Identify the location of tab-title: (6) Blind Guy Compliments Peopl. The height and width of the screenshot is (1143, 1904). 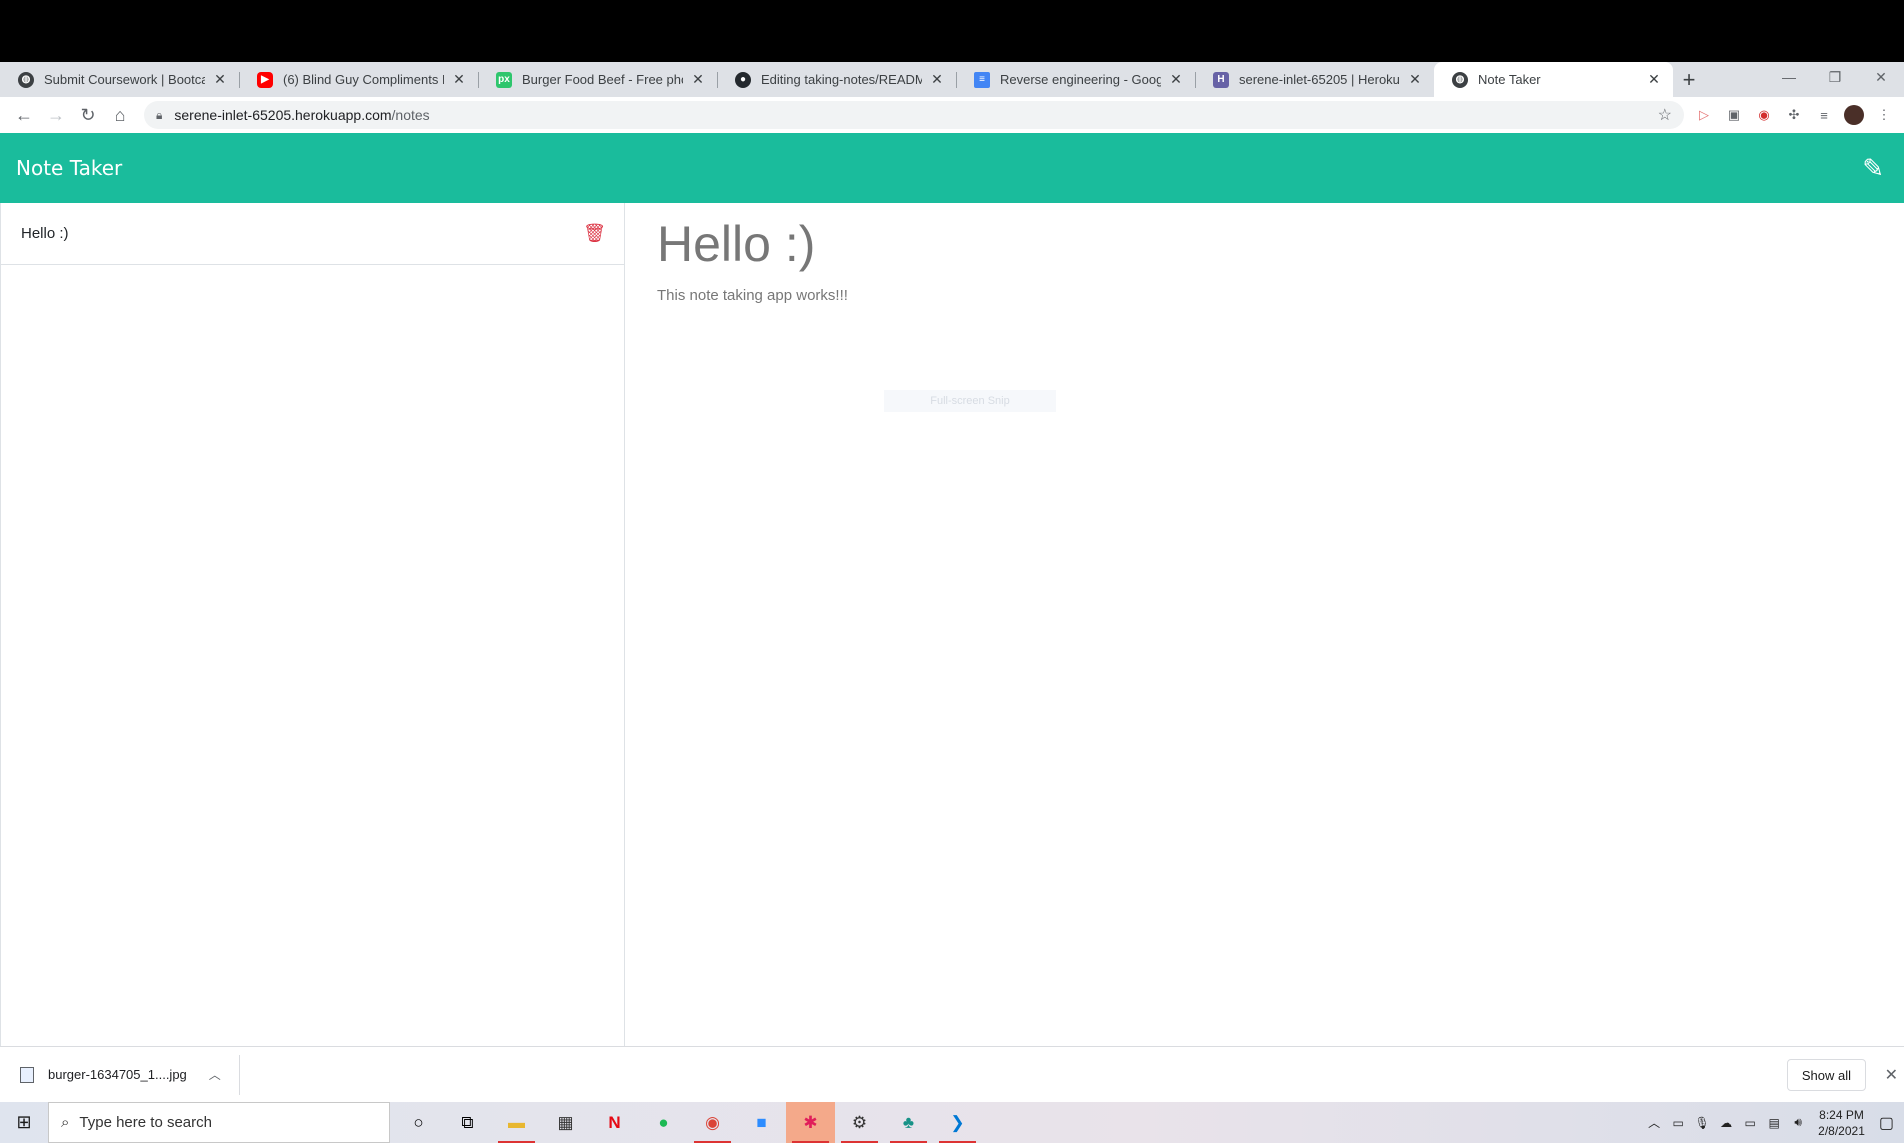
(363, 79).